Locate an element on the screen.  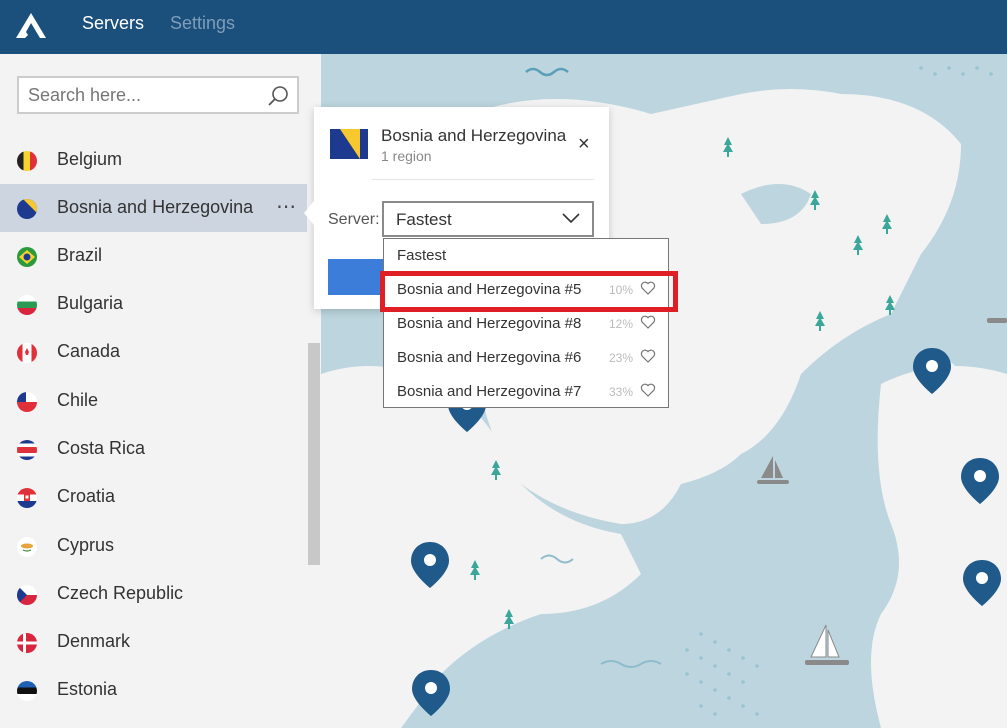
tab-settings: Settings is located at coordinates (202, 23).